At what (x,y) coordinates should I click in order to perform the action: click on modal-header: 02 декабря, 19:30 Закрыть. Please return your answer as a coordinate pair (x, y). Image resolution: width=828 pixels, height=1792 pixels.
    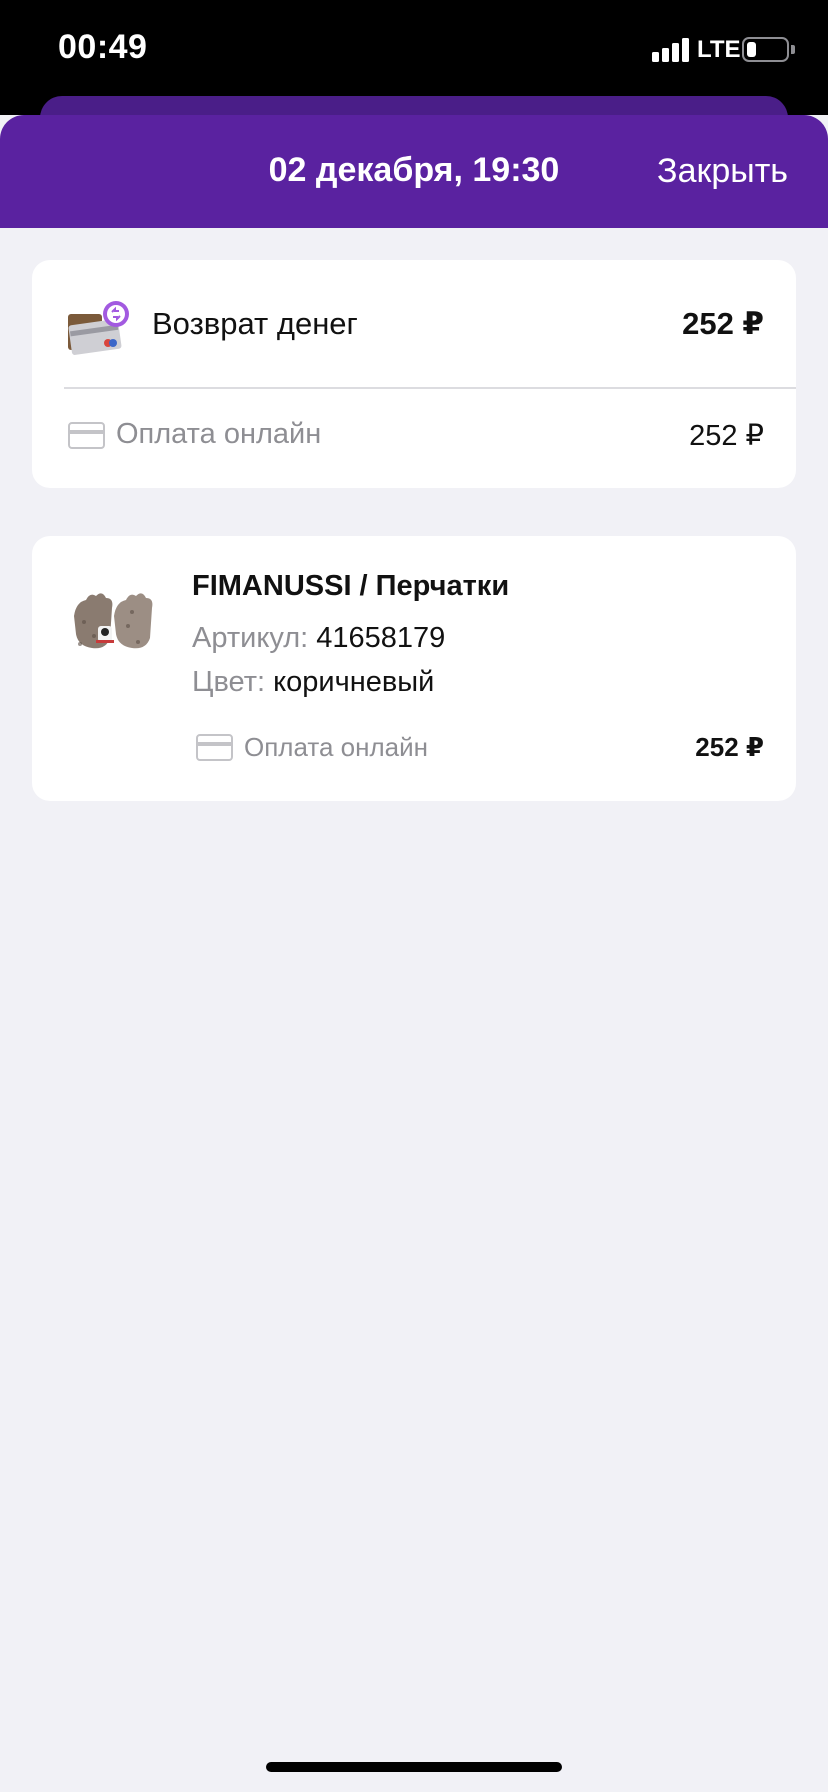
    Looking at the image, I should click on (414, 171).